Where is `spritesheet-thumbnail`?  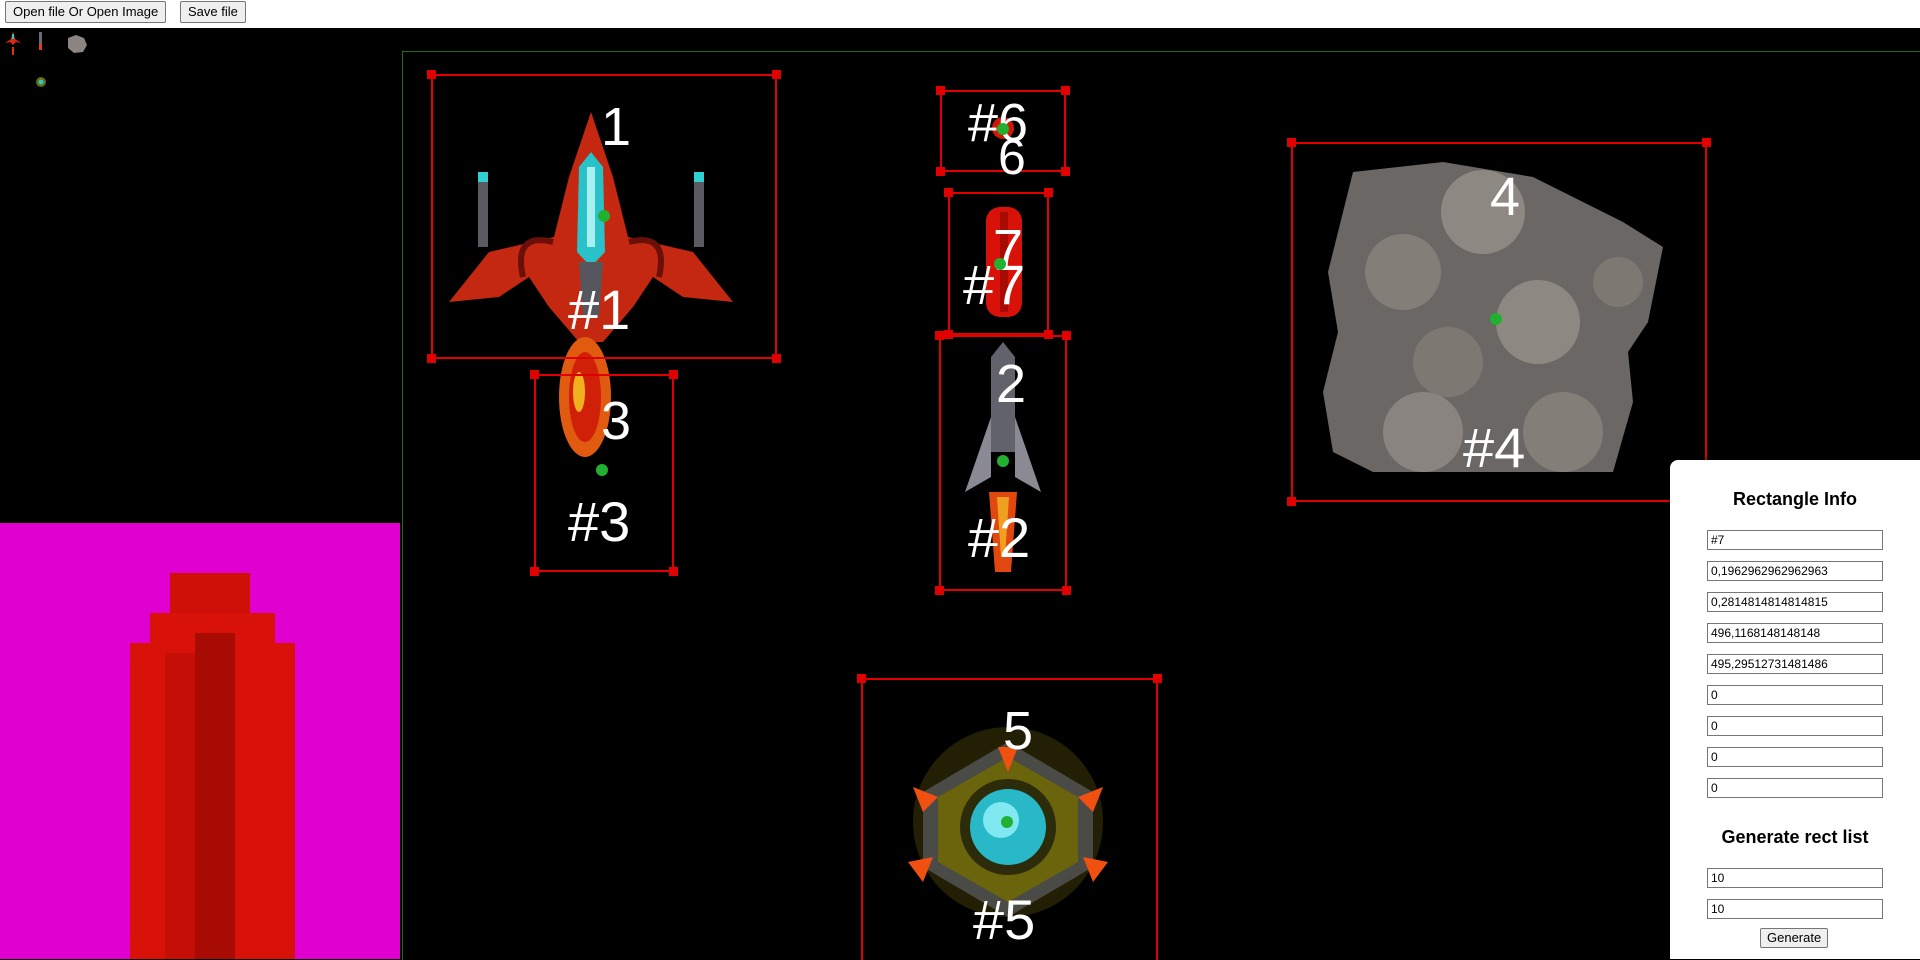
spritesheet-thumbnail is located at coordinates (50, 63).